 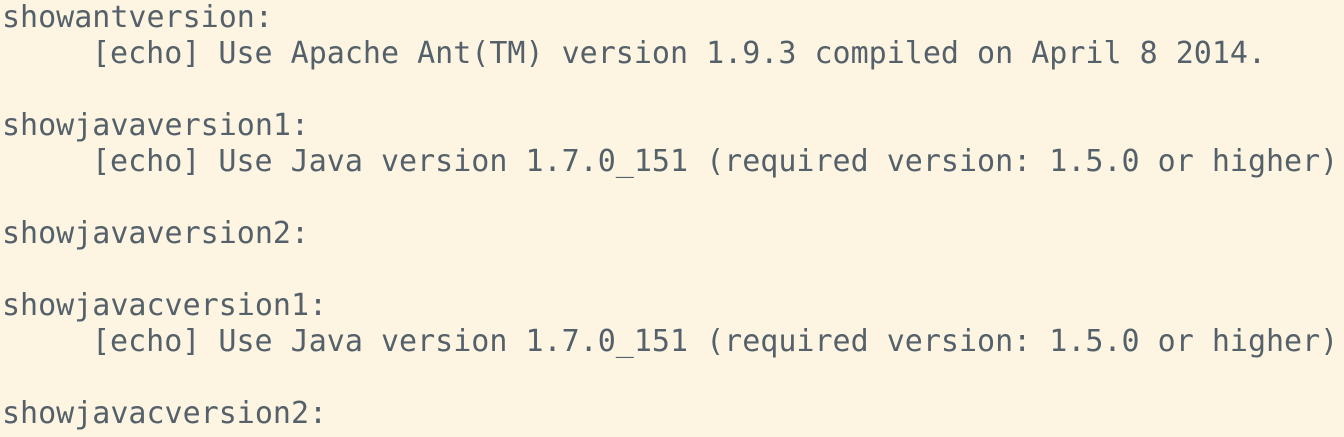 I want to click on target-heading-showjavaversion2: showjavaversion2:, so click(x=156, y=233).